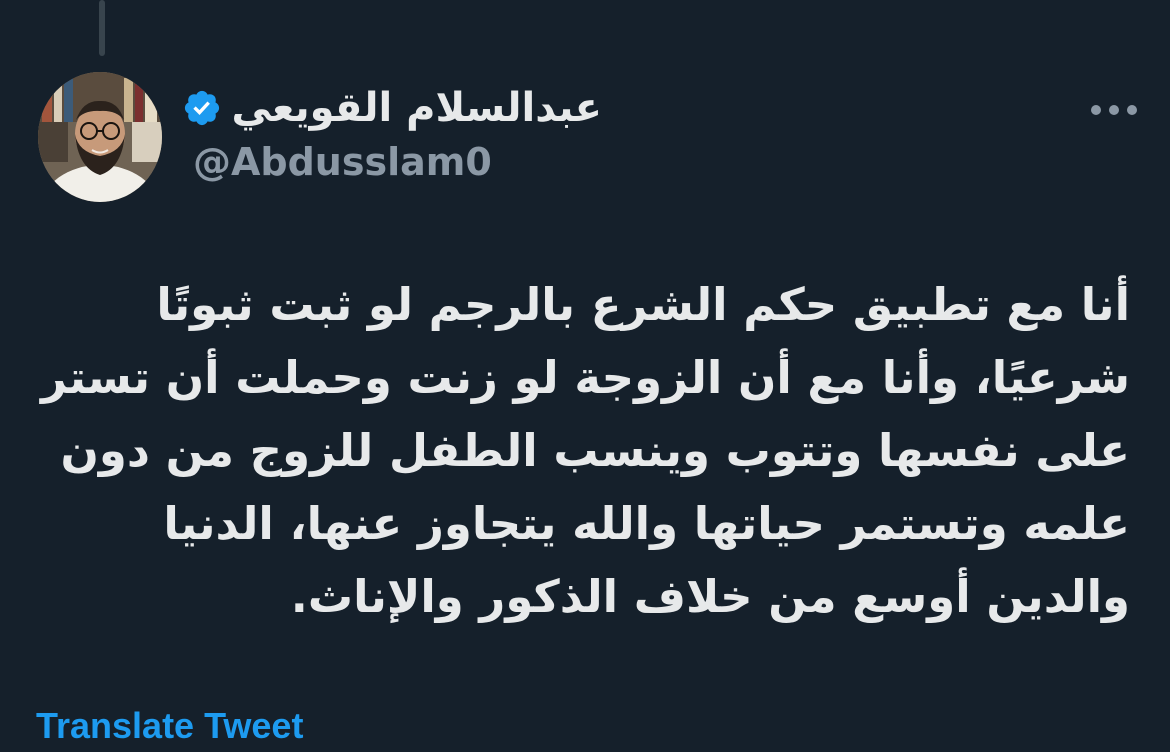 Image resolution: width=1170 pixels, height=752 pixels. Describe the element at coordinates (201, 108) in the screenshot. I see `verified-badge-icon` at that location.